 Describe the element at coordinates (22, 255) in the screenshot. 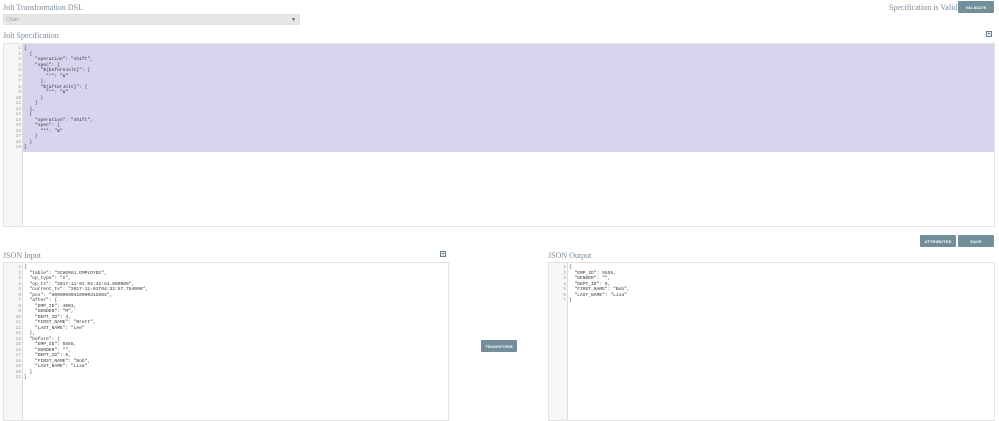

I see `input-title: JSON Input` at that location.